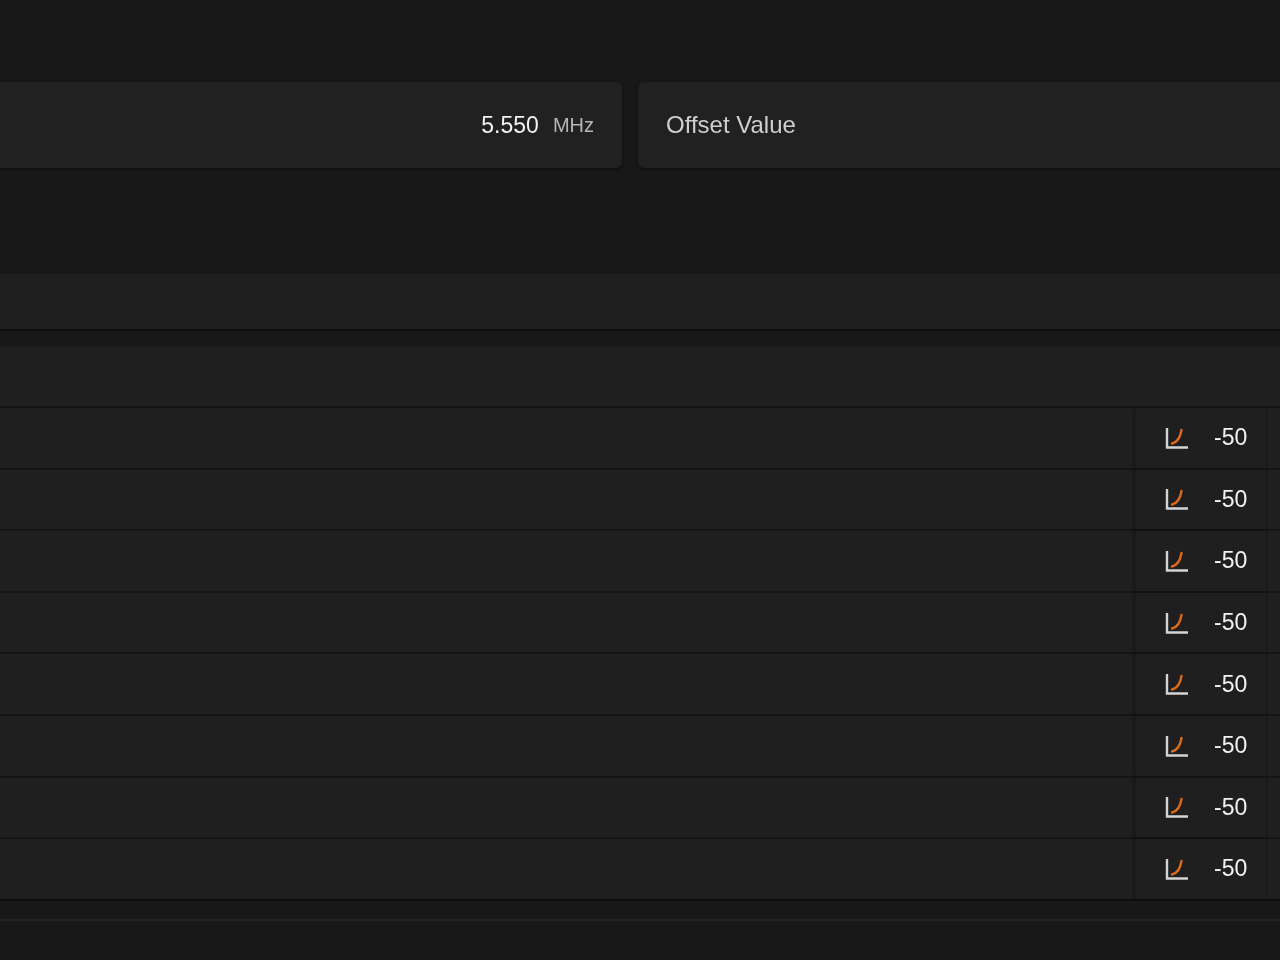 Image resolution: width=1280 pixels, height=960 pixels. Describe the element at coordinates (311, 125) in the screenshot. I see `frequency-field: 5.550 MHz` at that location.